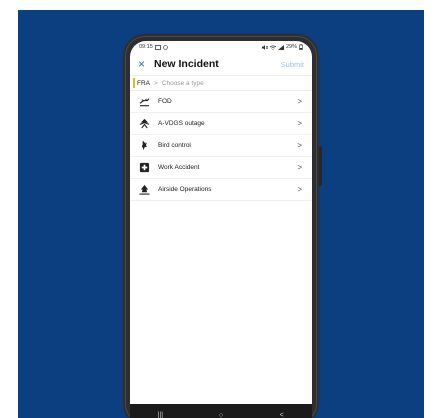  I want to click on list-item-label: FOD, so click(165, 101).